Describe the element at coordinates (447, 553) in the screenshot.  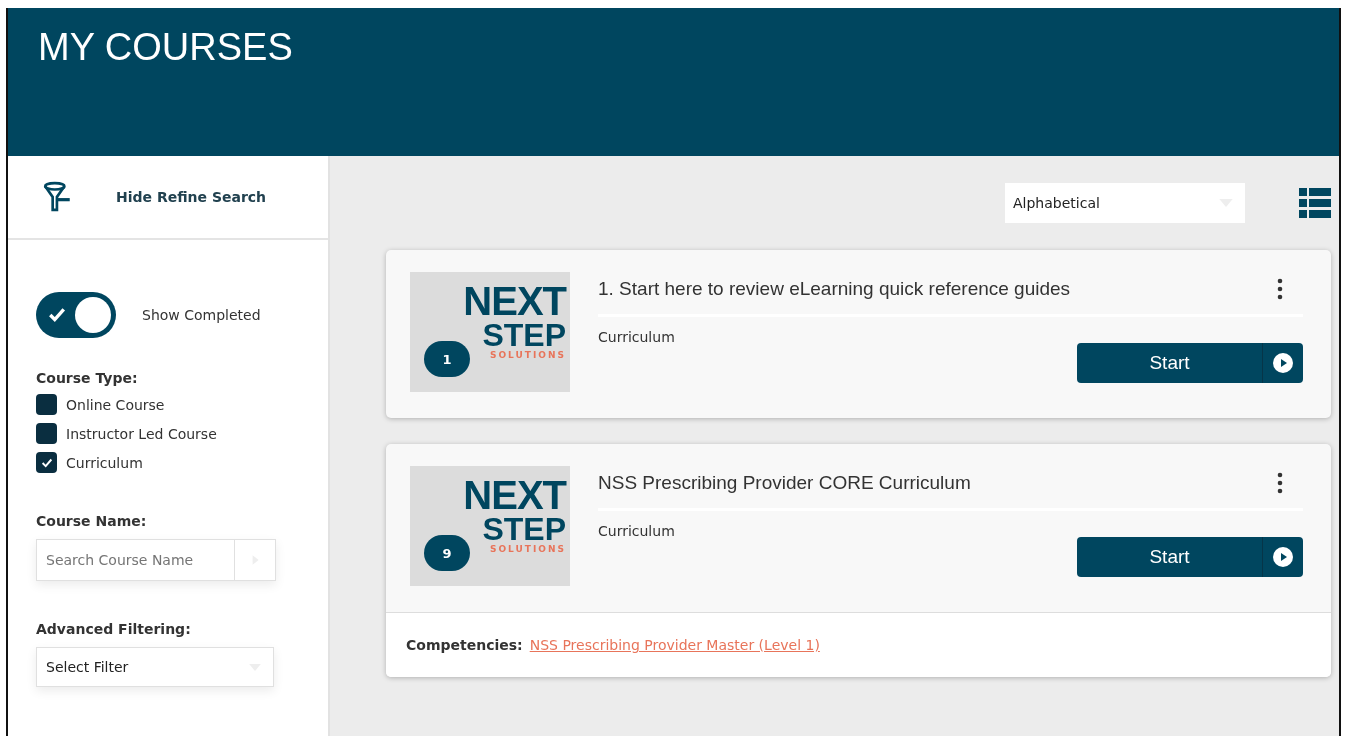
I see `course-count-badge: 9` at that location.